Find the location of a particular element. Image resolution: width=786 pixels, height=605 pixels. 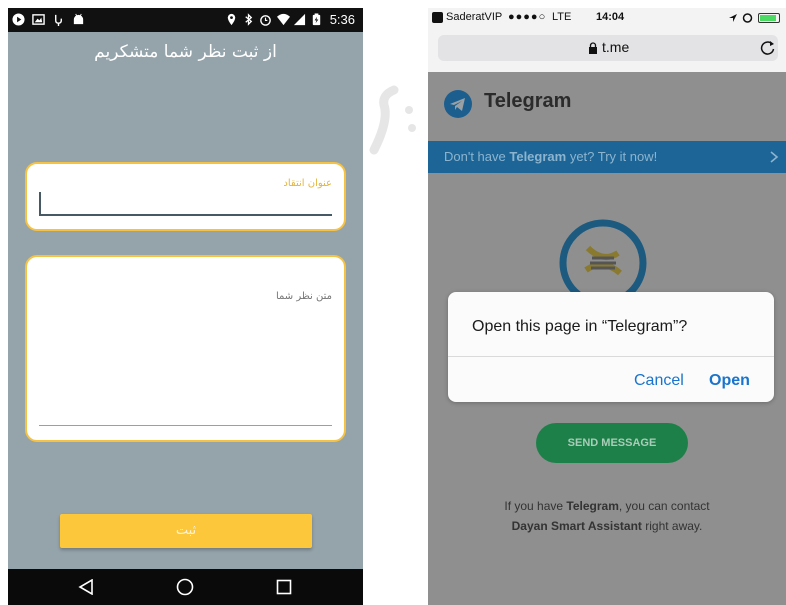

title-field-underline is located at coordinates (185, 215).